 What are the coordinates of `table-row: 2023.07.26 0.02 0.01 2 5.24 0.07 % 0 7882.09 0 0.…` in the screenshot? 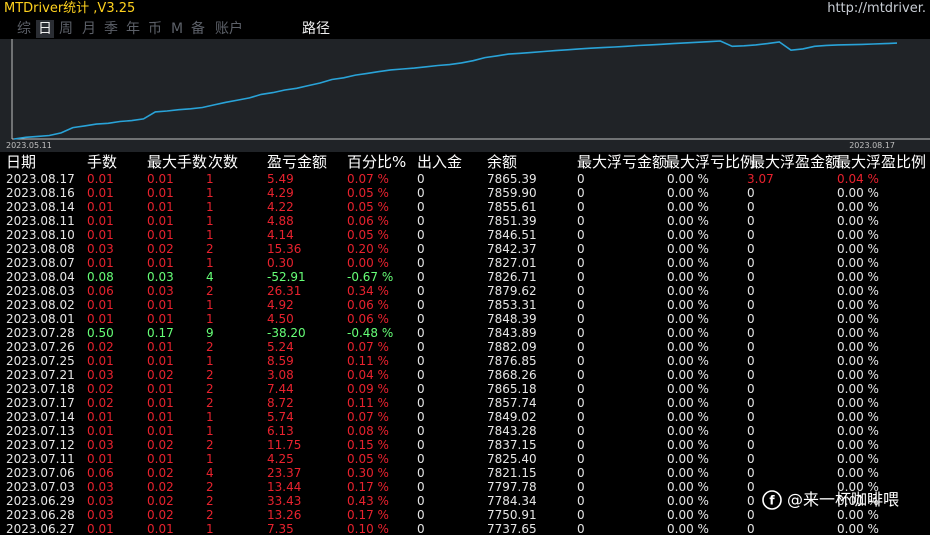 It's located at (465, 347).